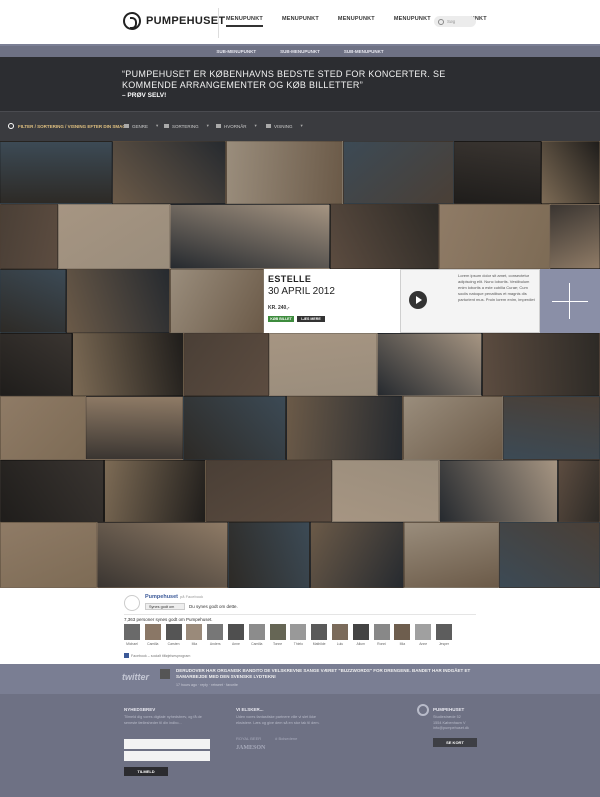 Image resolution: width=600 pixels, height=797 pixels. Describe the element at coordinates (140, 709) in the screenshot. I see `newsletter-heading: NYHEDSBREV` at that location.